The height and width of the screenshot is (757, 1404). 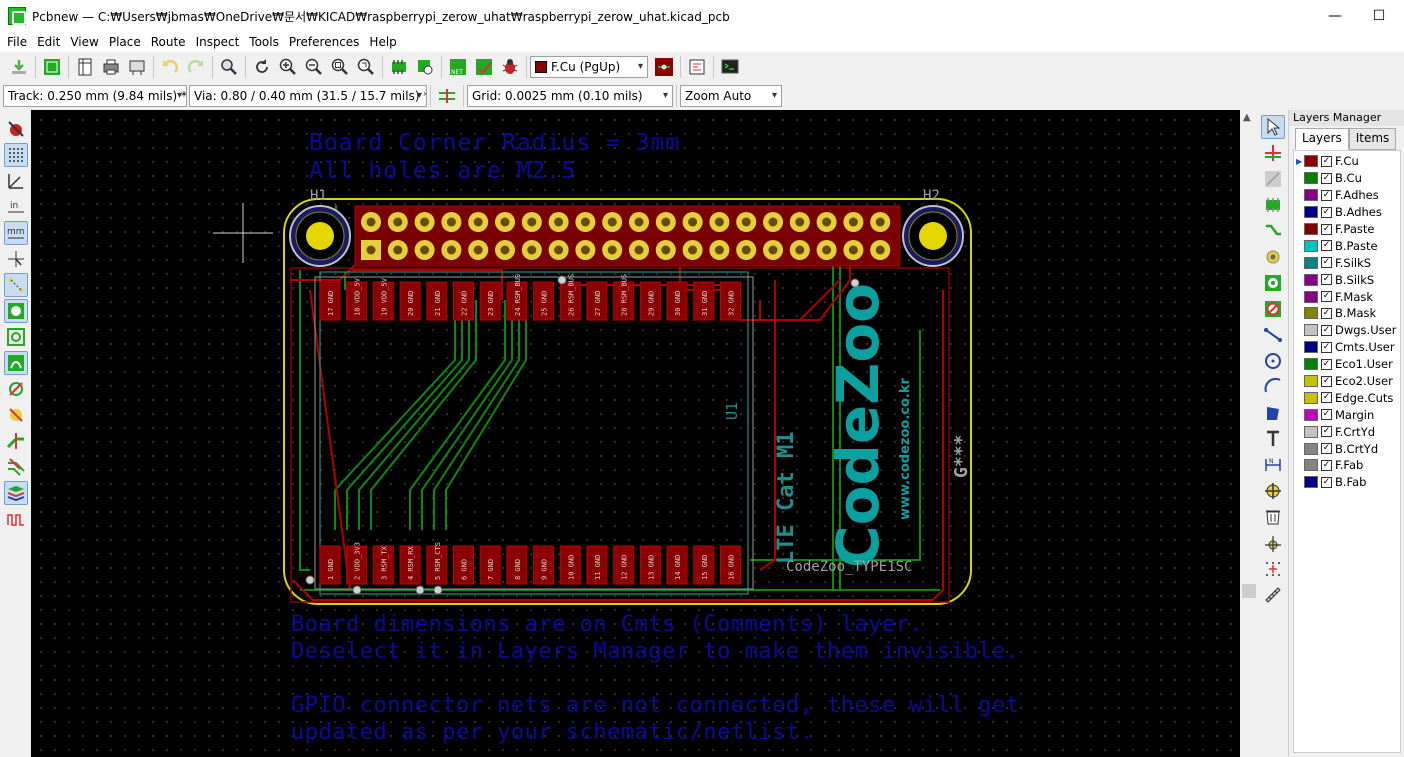 What do you see at coordinates (1273, 127) in the screenshot?
I see `select-arrow-icon` at bounding box center [1273, 127].